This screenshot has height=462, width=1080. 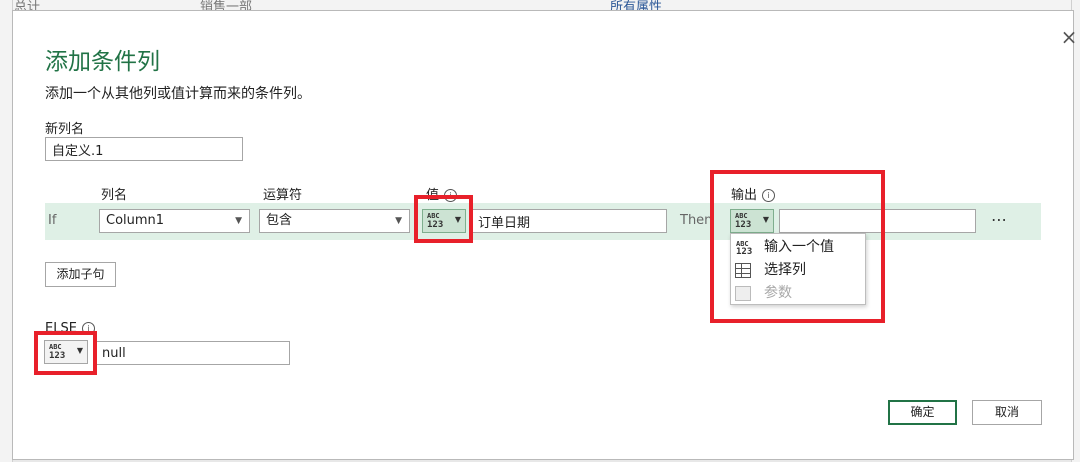 What do you see at coordinates (752, 221) in the screenshot?
I see `output-type-button: ABC 123 ▼` at bounding box center [752, 221].